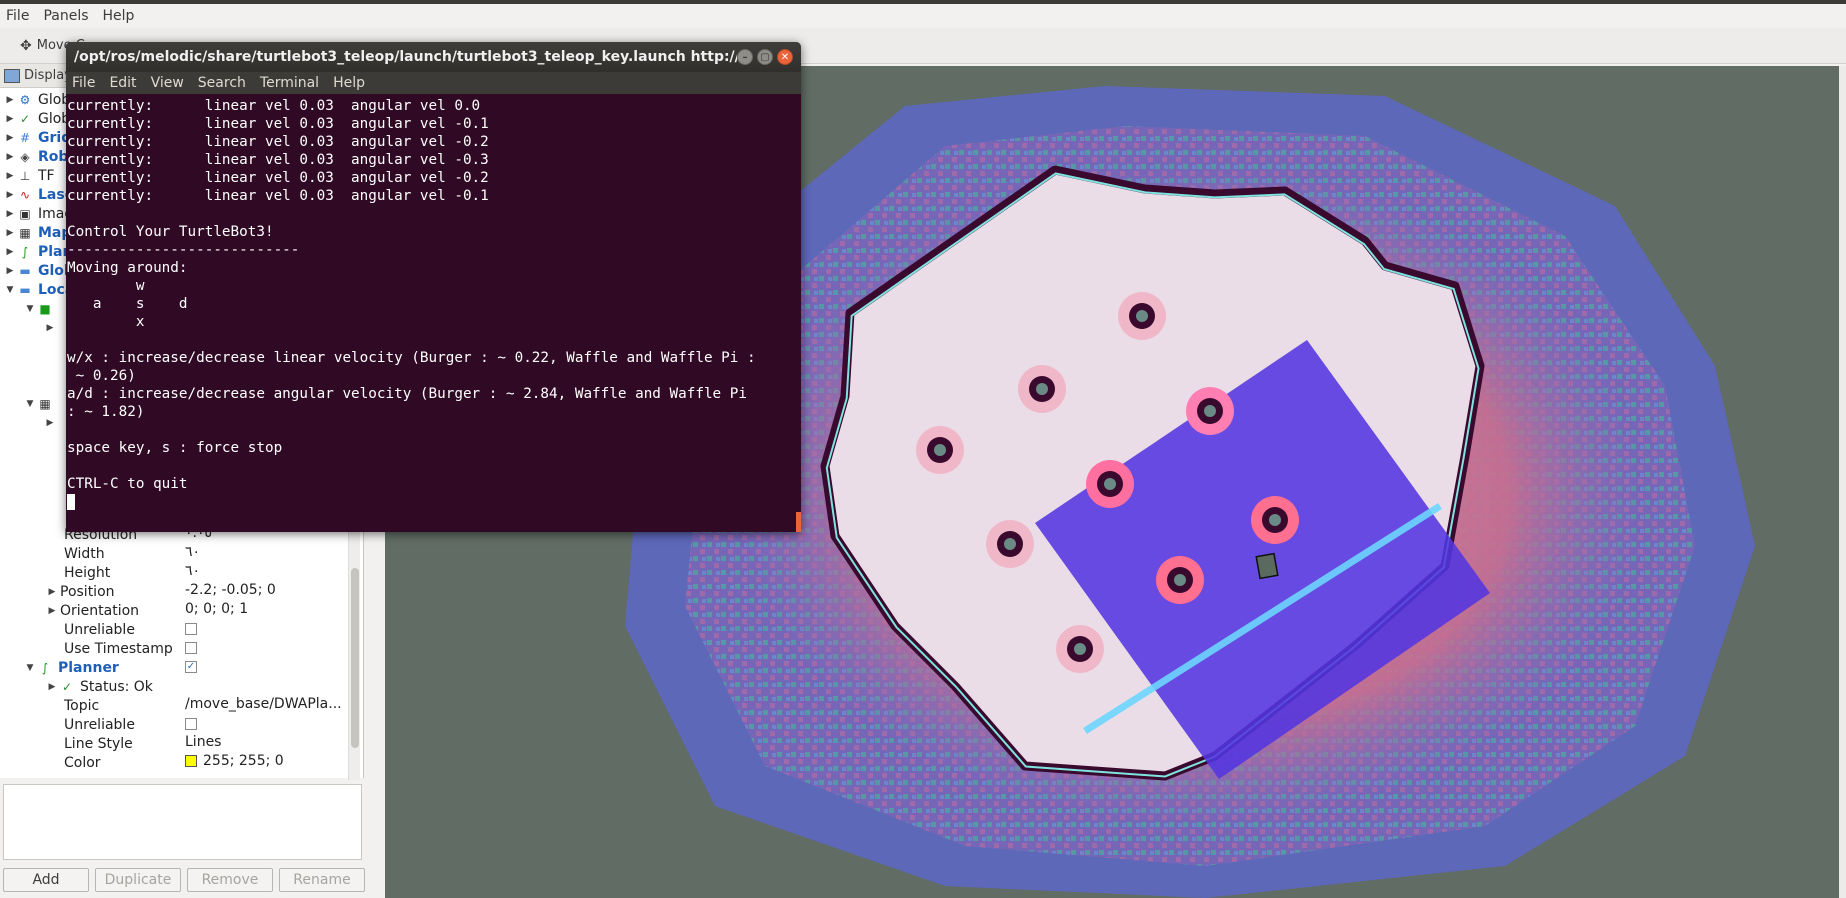 The image size is (1846, 898). I want to click on prop-position-value: -2.2; -0.05; 0, so click(230, 590).